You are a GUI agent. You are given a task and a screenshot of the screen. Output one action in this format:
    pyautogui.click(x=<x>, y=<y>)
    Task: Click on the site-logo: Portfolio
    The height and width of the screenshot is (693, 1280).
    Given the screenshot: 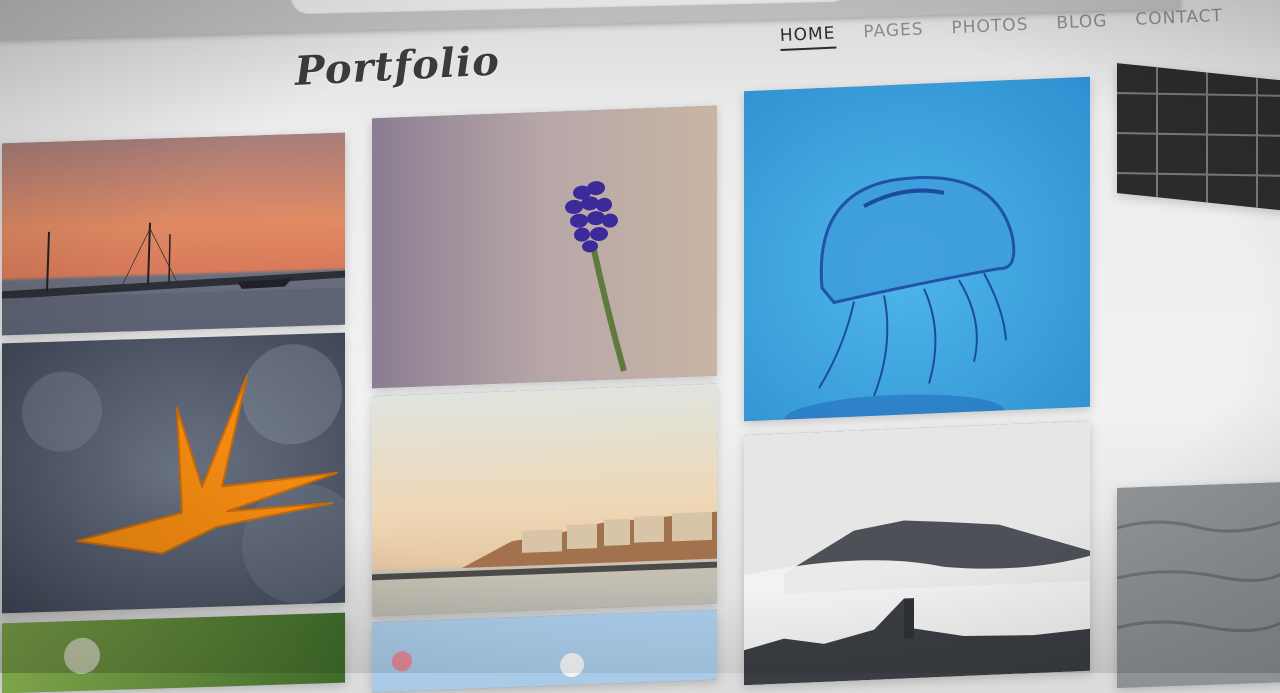 What is the action you would take?
    pyautogui.click(x=397, y=66)
    